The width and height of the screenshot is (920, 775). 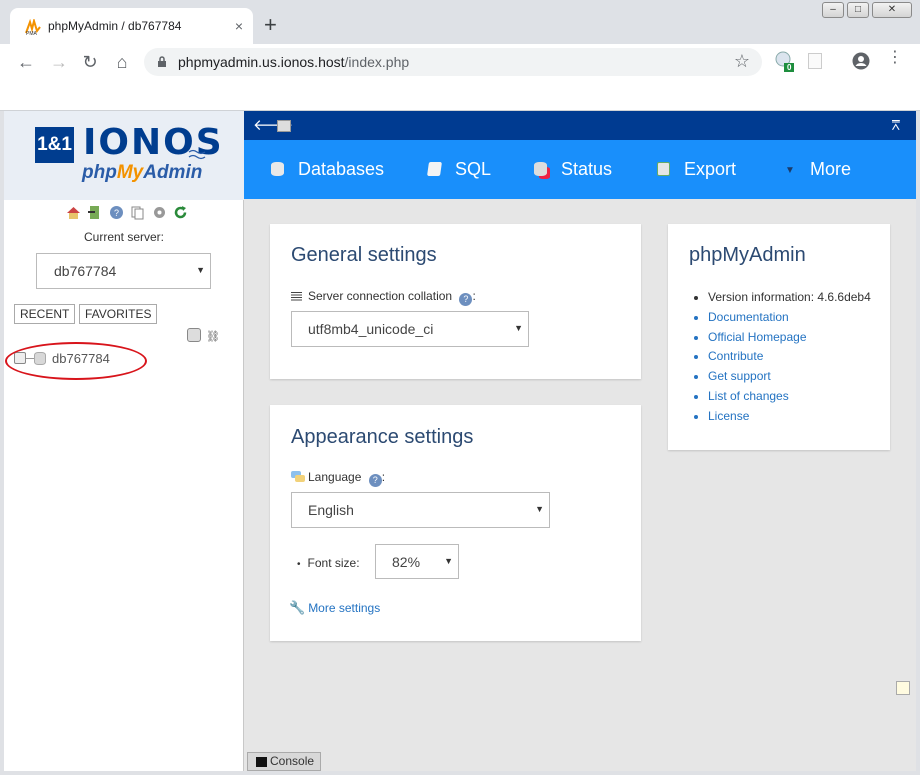 What do you see at coordinates (327, 169) in the screenshot?
I see `tab-databases: Databases` at bounding box center [327, 169].